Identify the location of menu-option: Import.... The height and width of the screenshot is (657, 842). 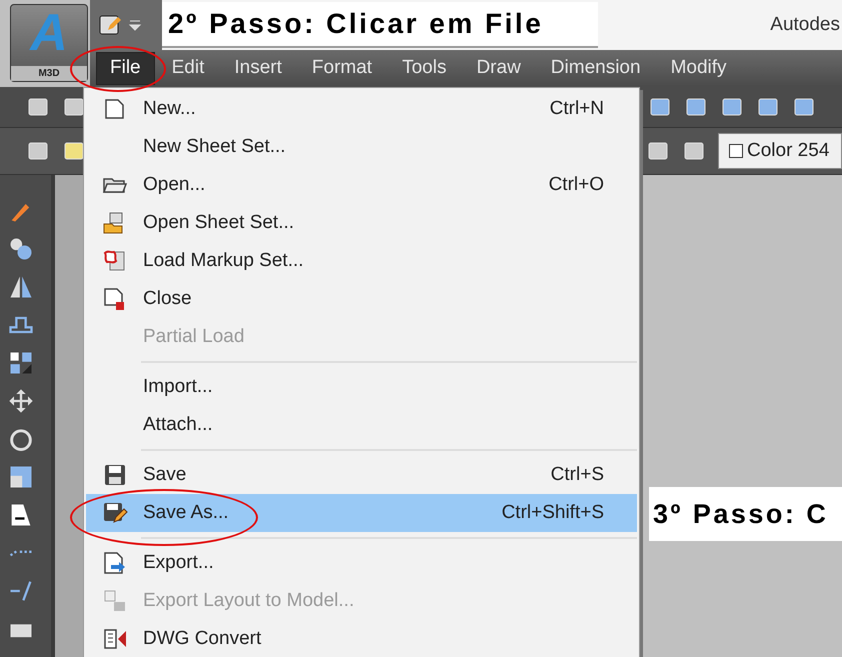
(361, 387).